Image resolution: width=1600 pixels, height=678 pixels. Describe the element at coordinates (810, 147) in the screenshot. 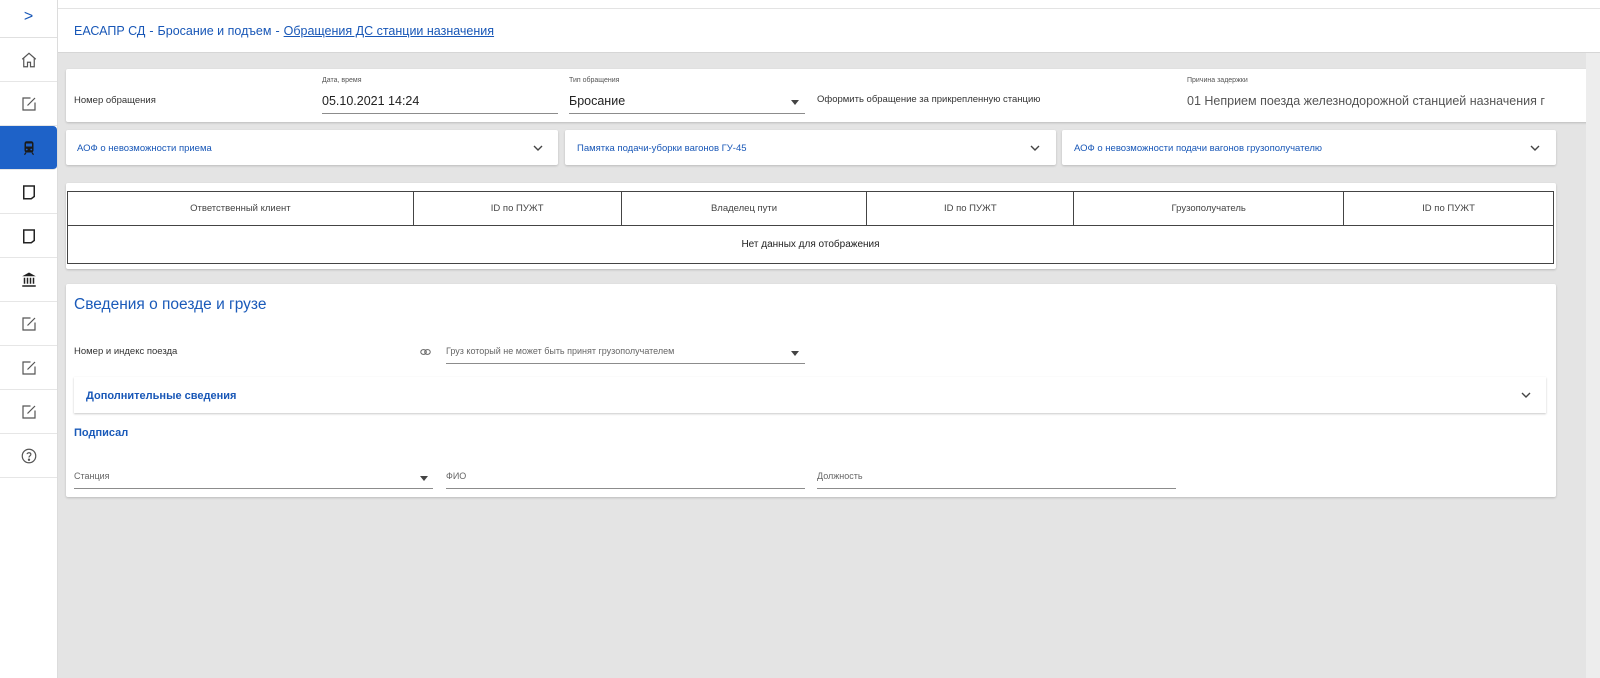

I see `accordion-gu45-memo: Памятка подачи-уборки вагонов ГУ-45` at that location.